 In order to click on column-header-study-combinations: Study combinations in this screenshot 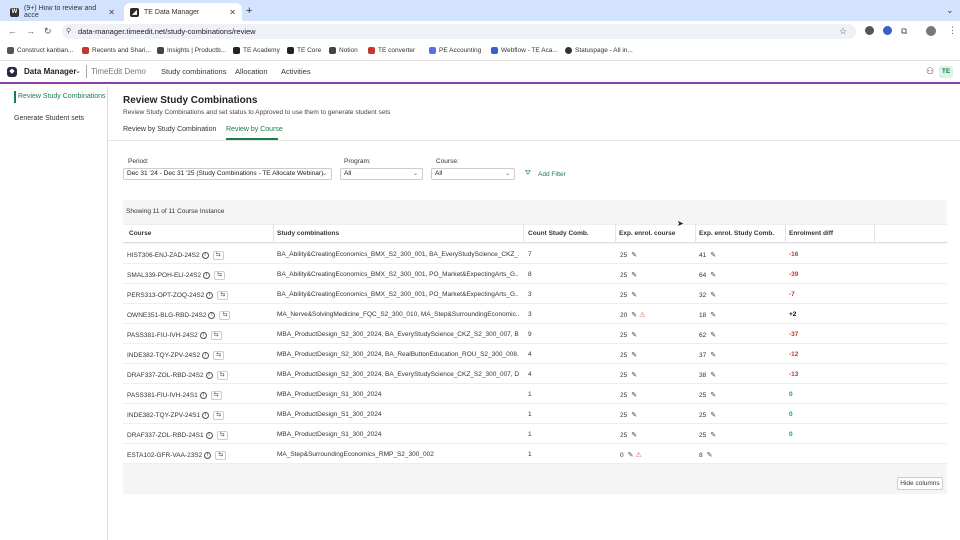, I will do `click(308, 233)`.